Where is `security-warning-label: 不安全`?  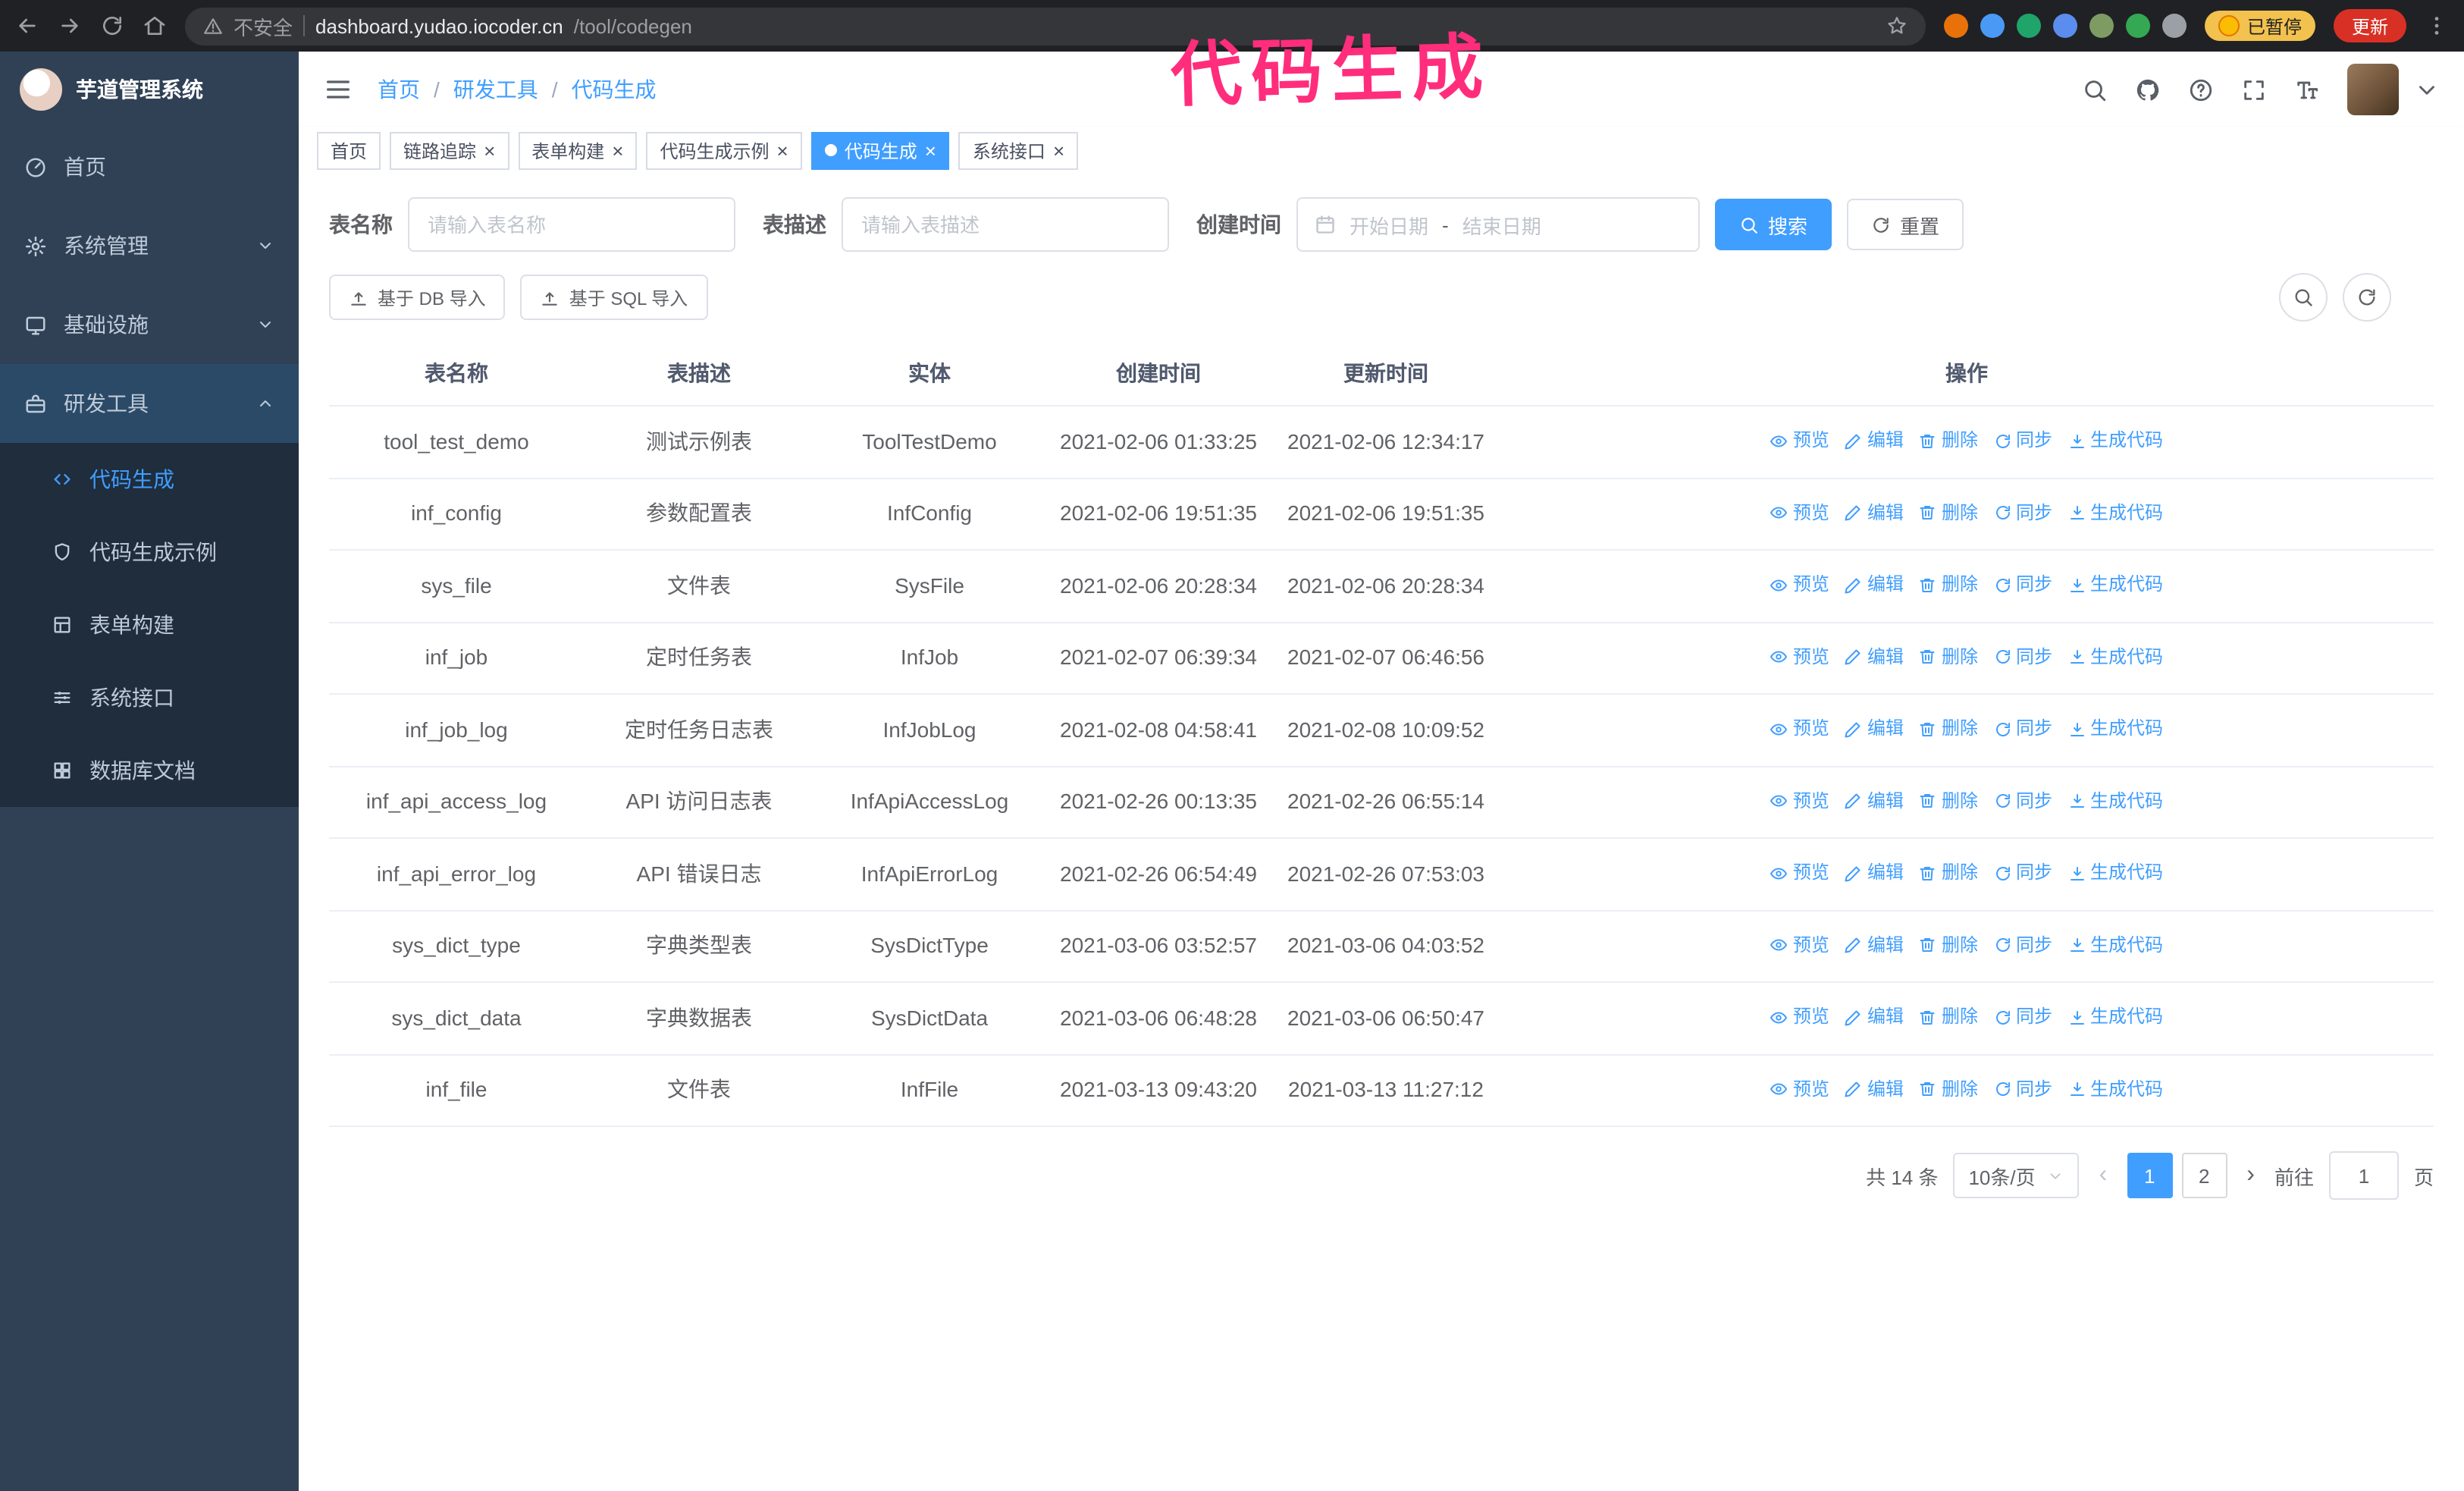 security-warning-label: 不安全 is located at coordinates (263, 25).